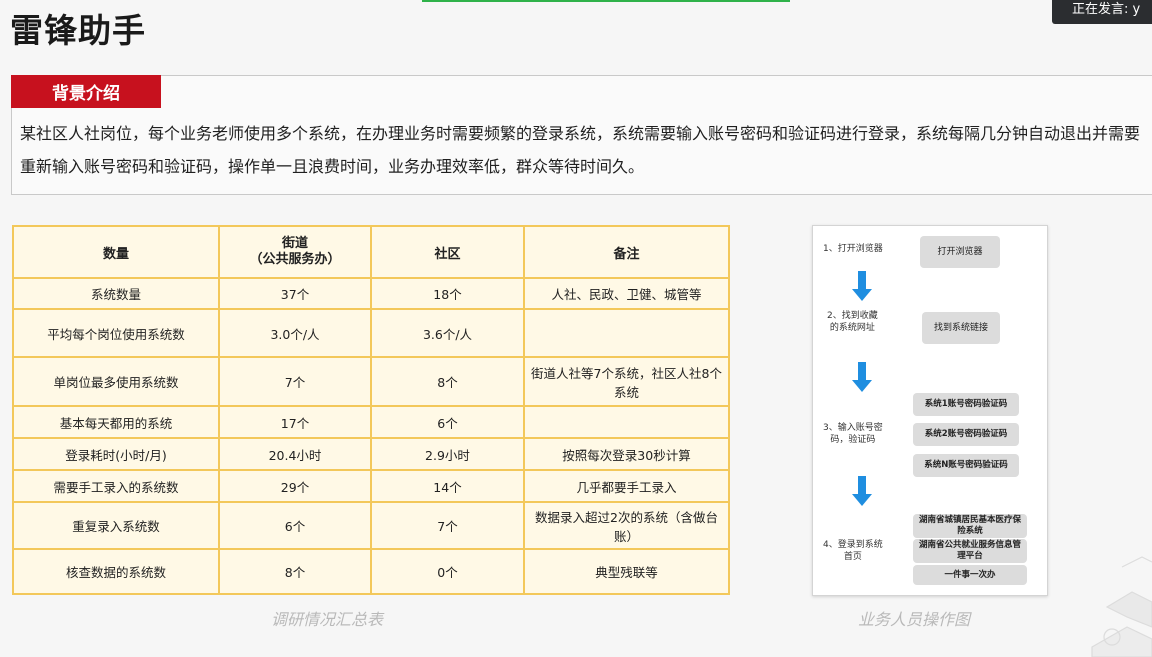 The height and width of the screenshot is (657, 1152). What do you see at coordinates (447, 333) in the screenshot?
I see `table-cell: 3.6个/人` at bounding box center [447, 333].